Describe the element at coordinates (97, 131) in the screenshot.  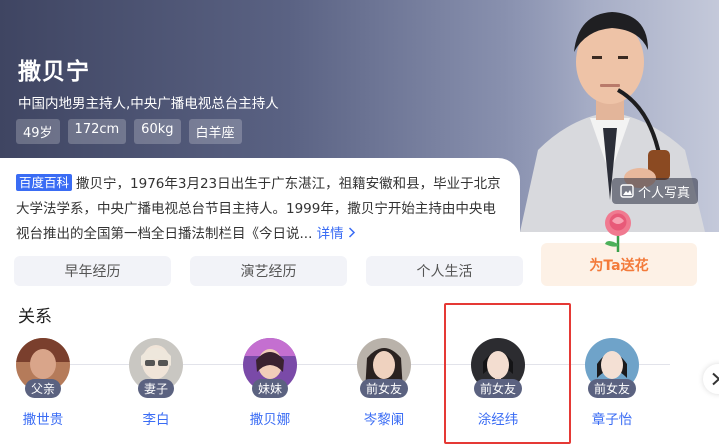
I see `tag-height: 172cm` at that location.